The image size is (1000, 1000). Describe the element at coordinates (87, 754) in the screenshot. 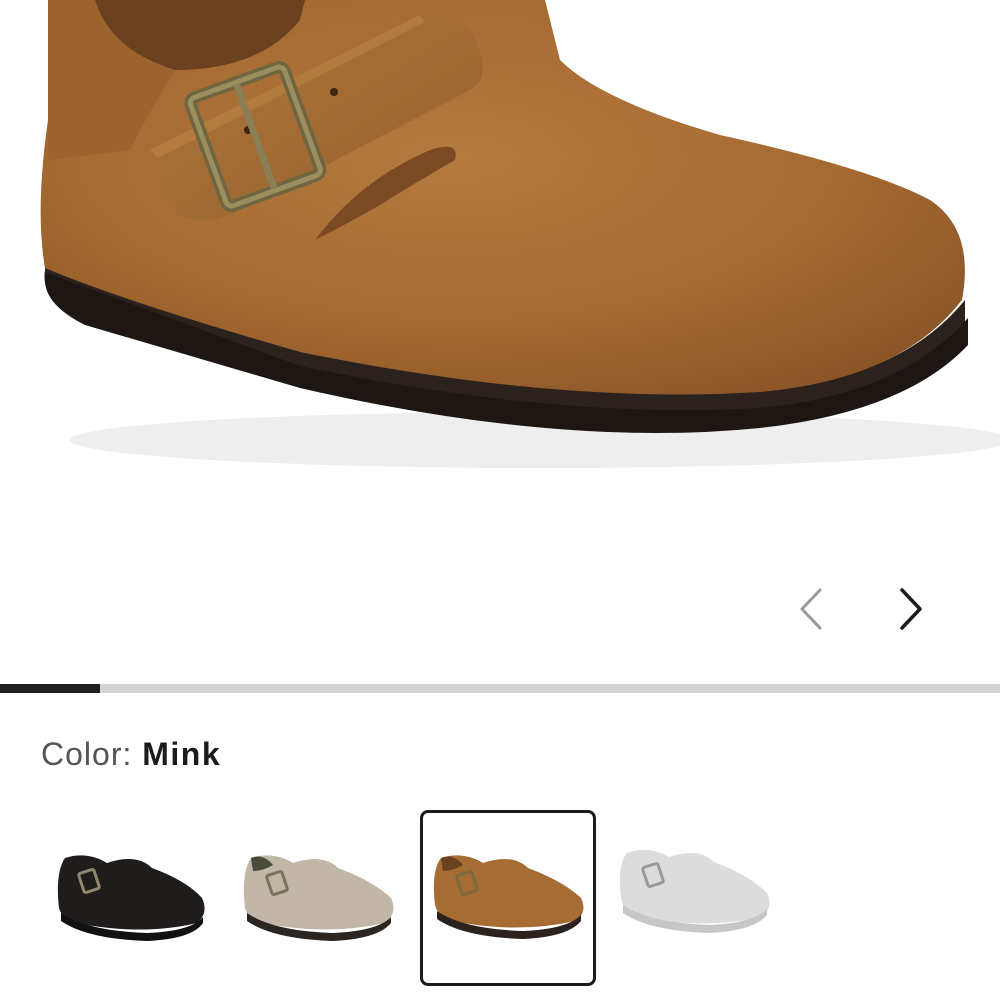

I see `color-label: Color:` at that location.